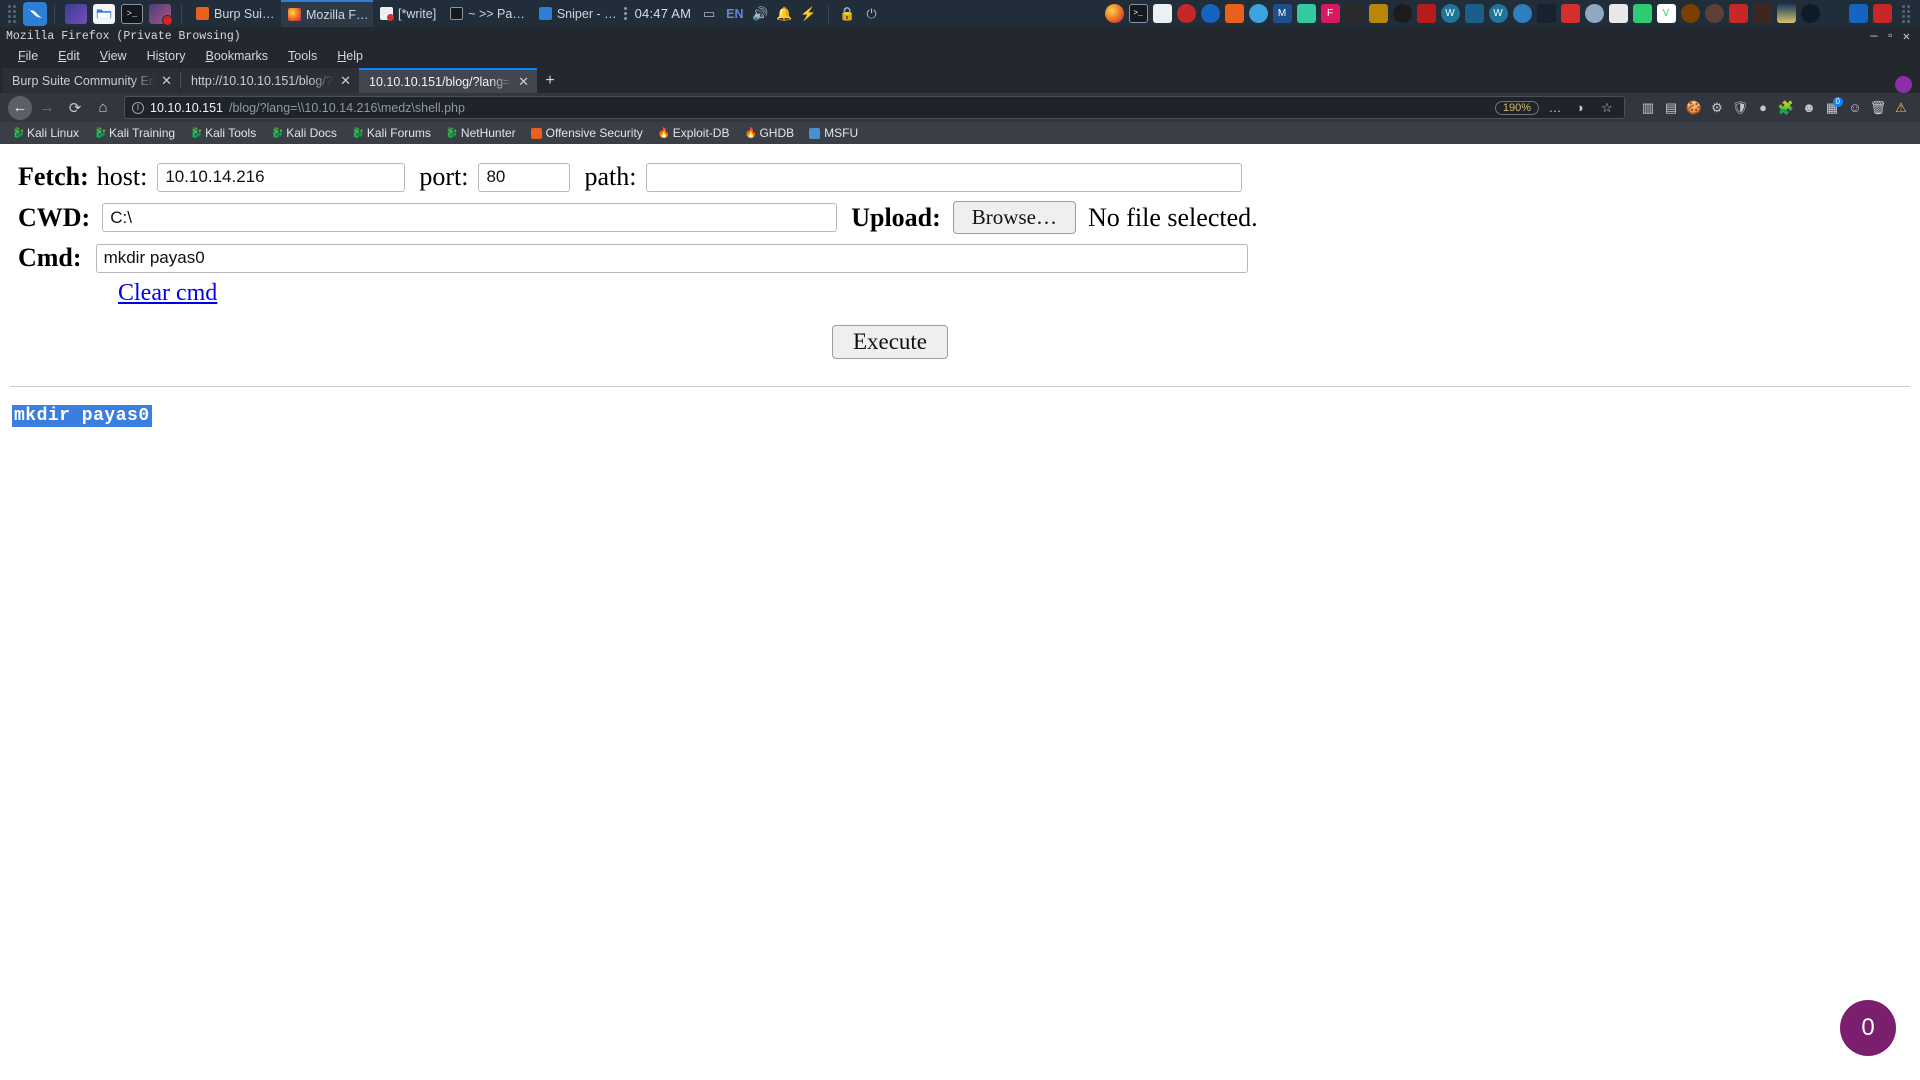  What do you see at coordinates (12, 13) in the screenshot?
I see `taskbar-grip-handle` at bounding box center [12, 13].